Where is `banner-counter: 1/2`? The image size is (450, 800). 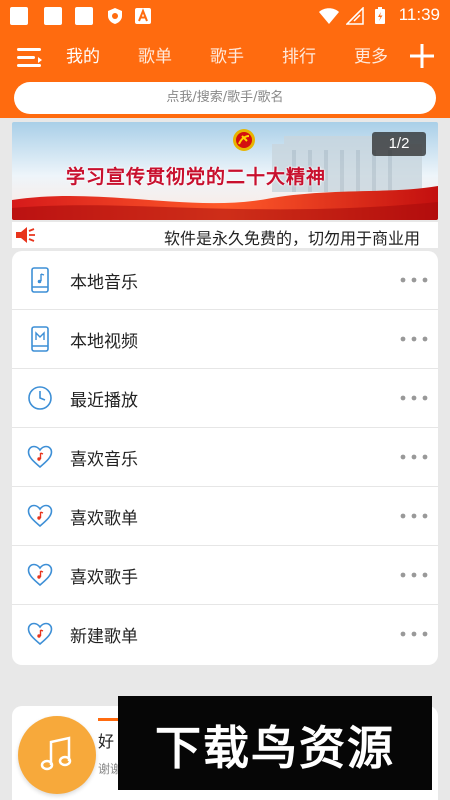
banner-counter: 1/2 is located at coordinates (399, 144).